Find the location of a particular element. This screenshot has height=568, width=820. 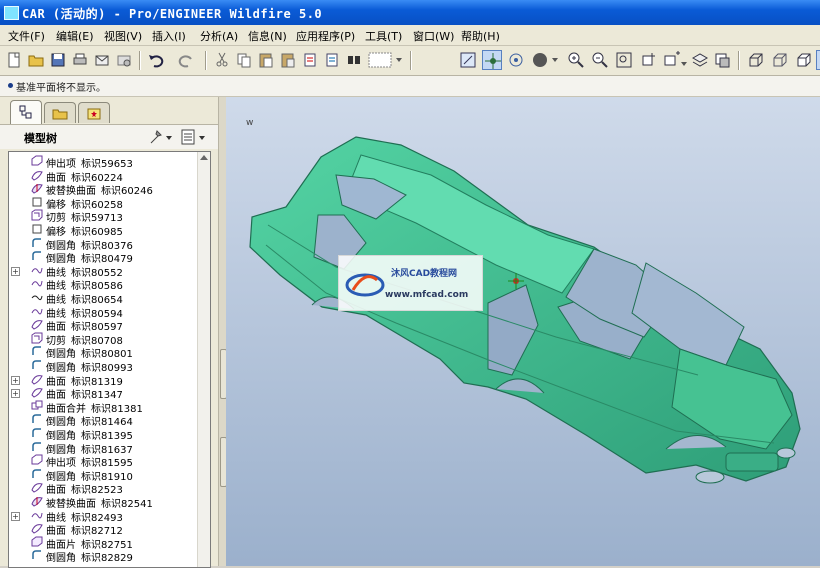

regen-manager-icon is located at coordinates (332, 60).